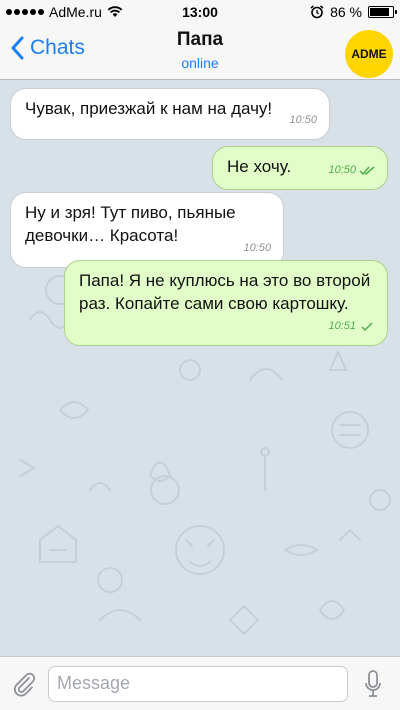 The height and width of the screenshot is (710, 400). I want to click on battery-icon, so click(382, 12).